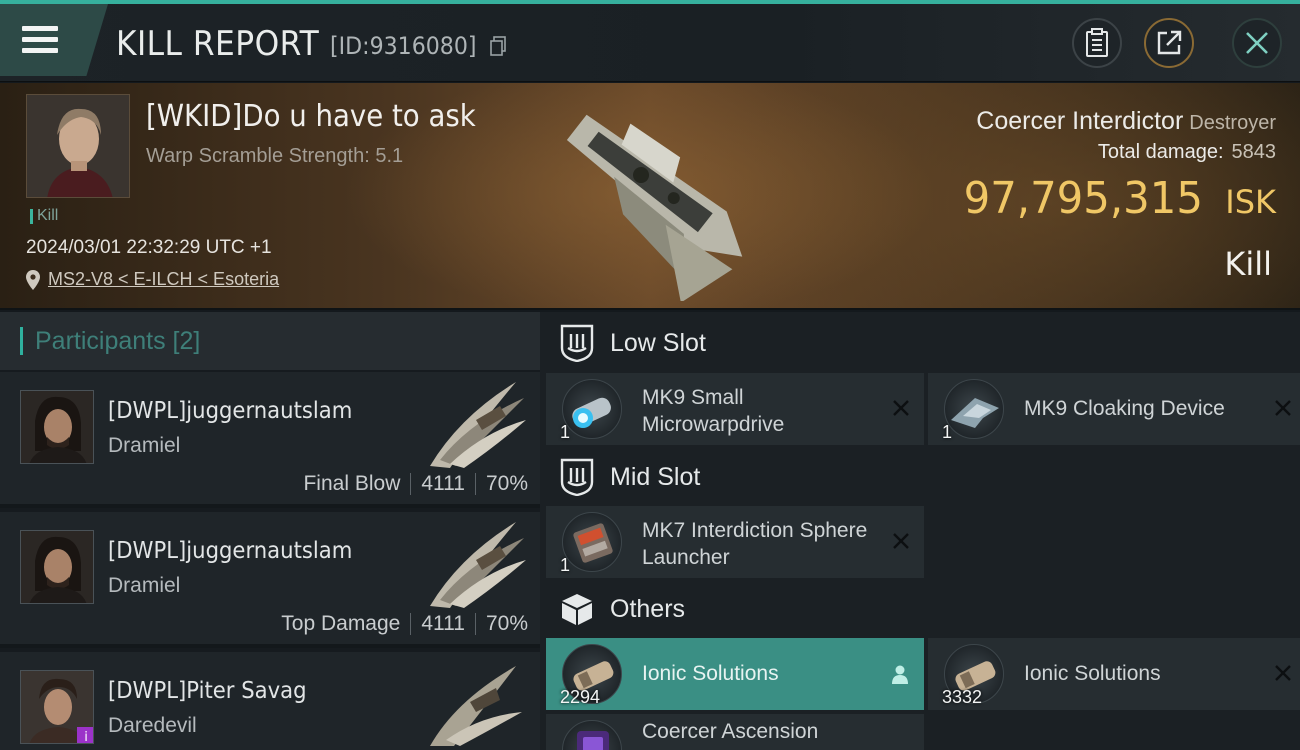 The image size is (1300, 750). What do you see at coordinates (1232, 123) in the screenshot?
I see `ship-class: Destroyer` at bounding box center [1232, 123].